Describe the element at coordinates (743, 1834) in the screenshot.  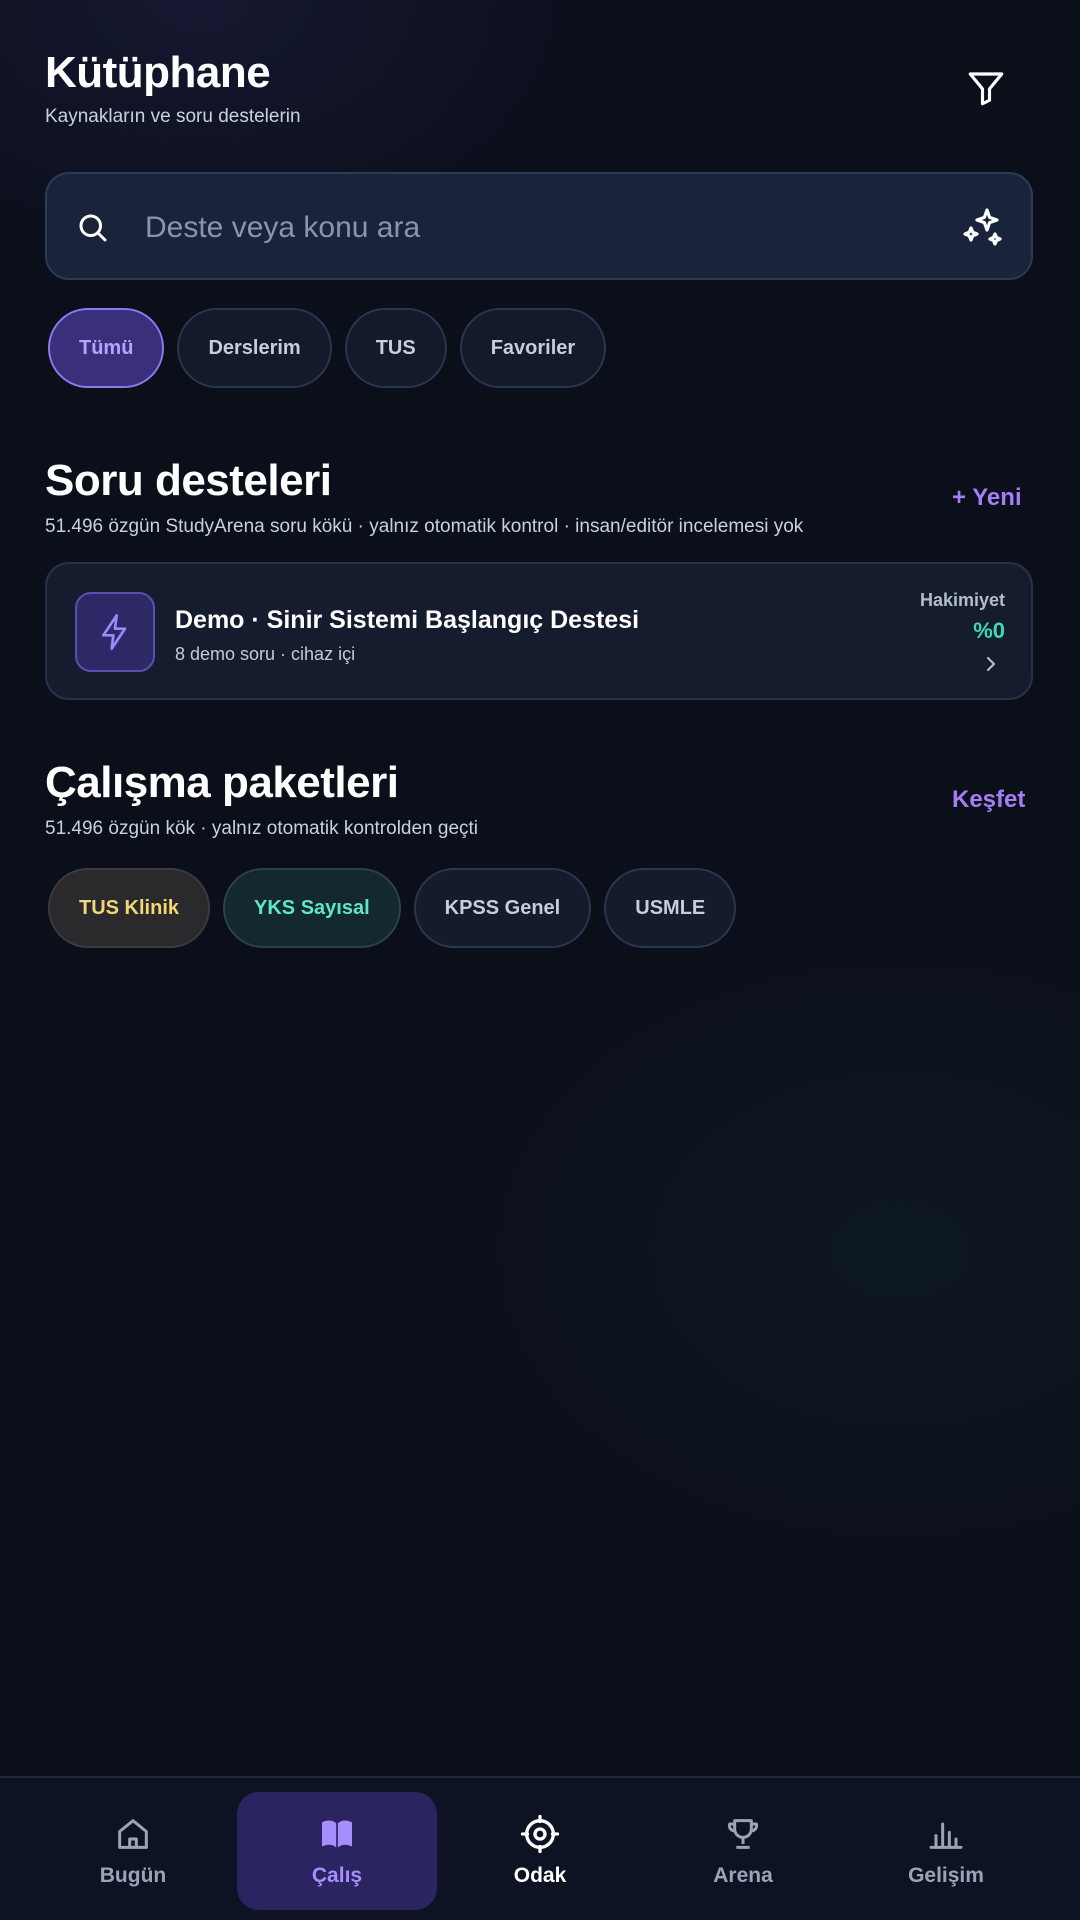
I see `trophy-icon` at that location.